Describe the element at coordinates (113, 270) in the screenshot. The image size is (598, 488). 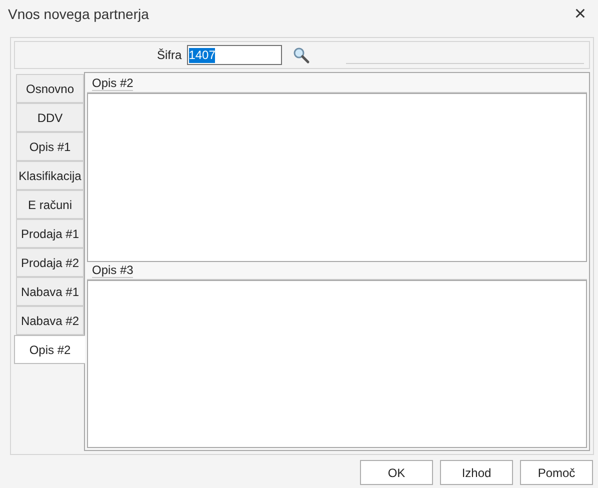
I see `section-title: Opis #3` at that location.